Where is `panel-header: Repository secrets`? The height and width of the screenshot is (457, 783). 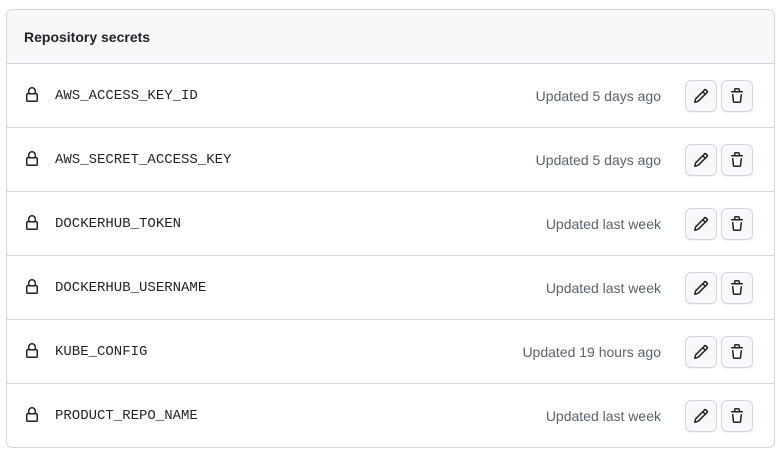
panel-header: Repository secrets is located at coordinates (390, 37).